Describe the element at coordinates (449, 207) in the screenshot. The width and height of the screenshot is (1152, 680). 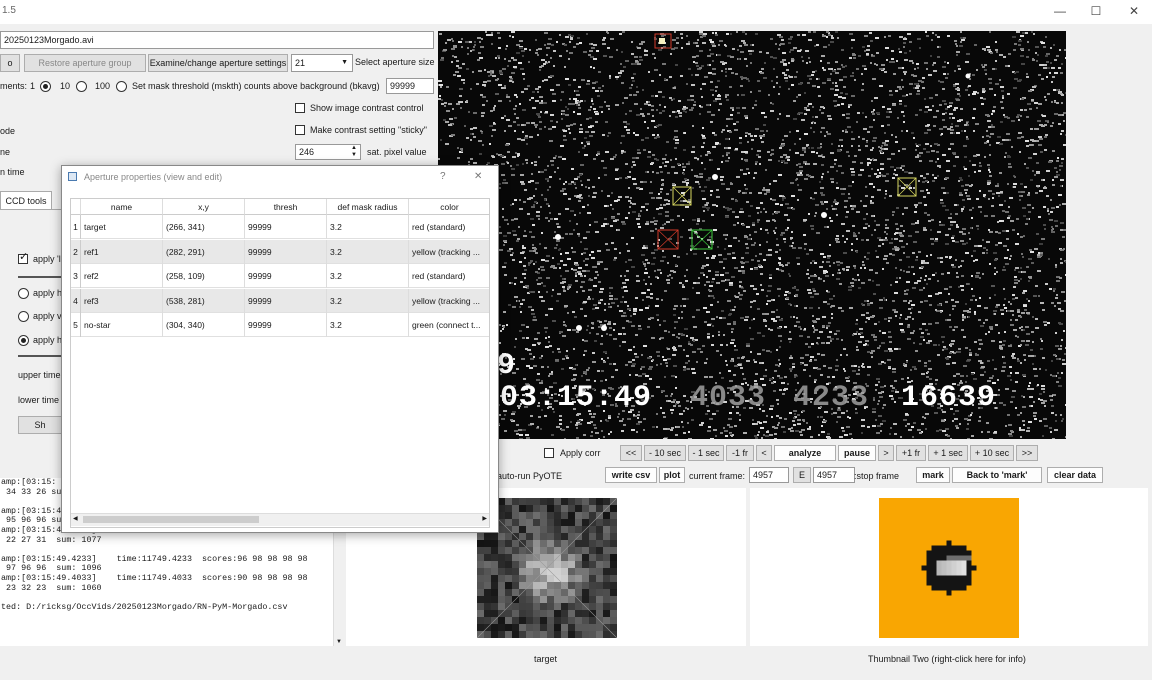
I see `column-header-color: color` at that location.